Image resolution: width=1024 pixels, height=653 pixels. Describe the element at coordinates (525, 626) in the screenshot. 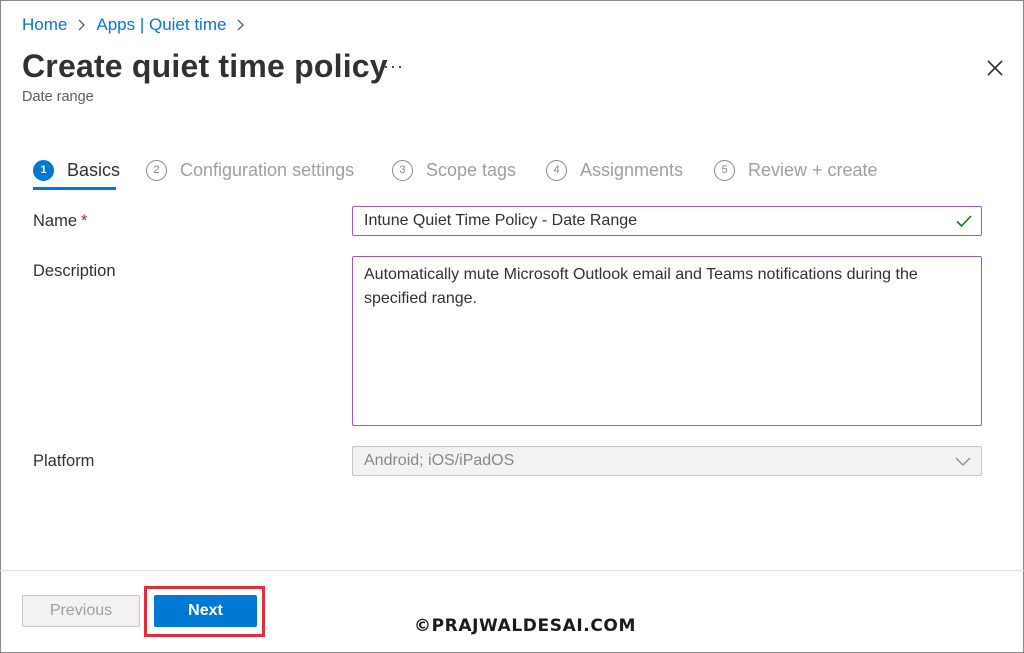

I see `watermark: ©PRAJWALDESAI.COM` at that location.